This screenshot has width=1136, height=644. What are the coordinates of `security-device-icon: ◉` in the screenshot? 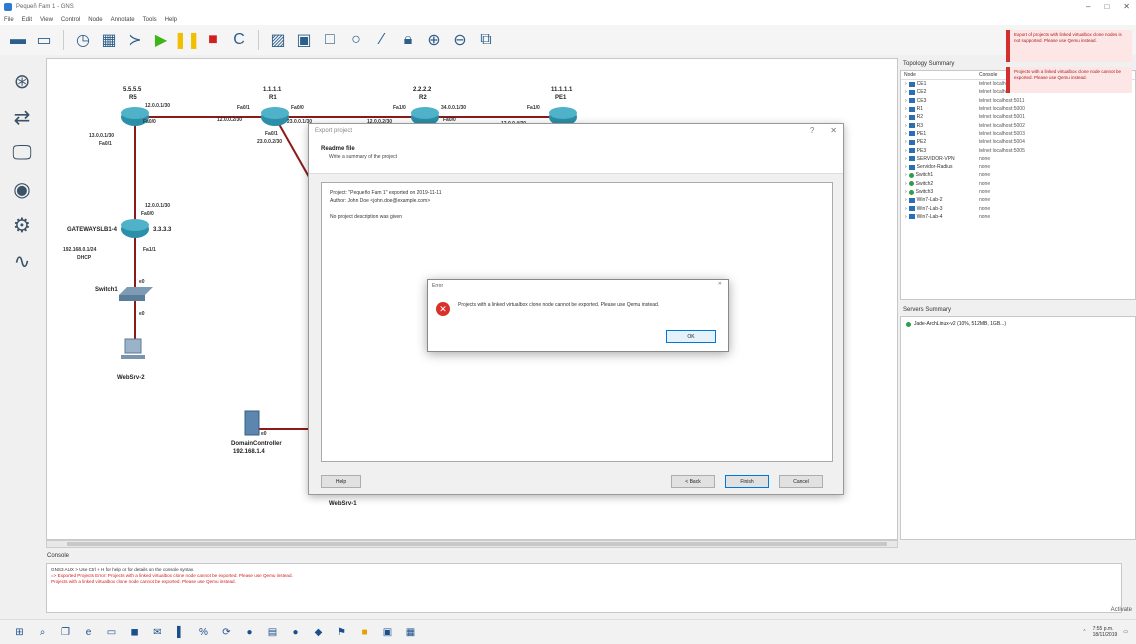 It's located at (22, 189).